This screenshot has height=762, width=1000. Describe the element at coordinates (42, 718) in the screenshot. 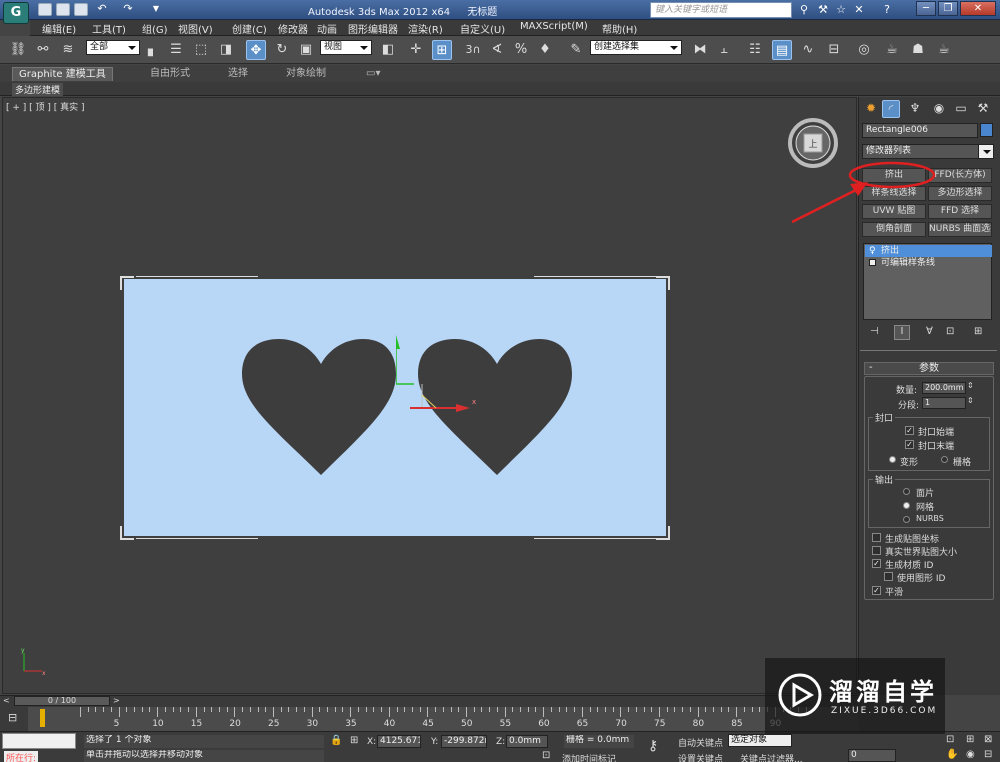

I see `time-marker` at that location.